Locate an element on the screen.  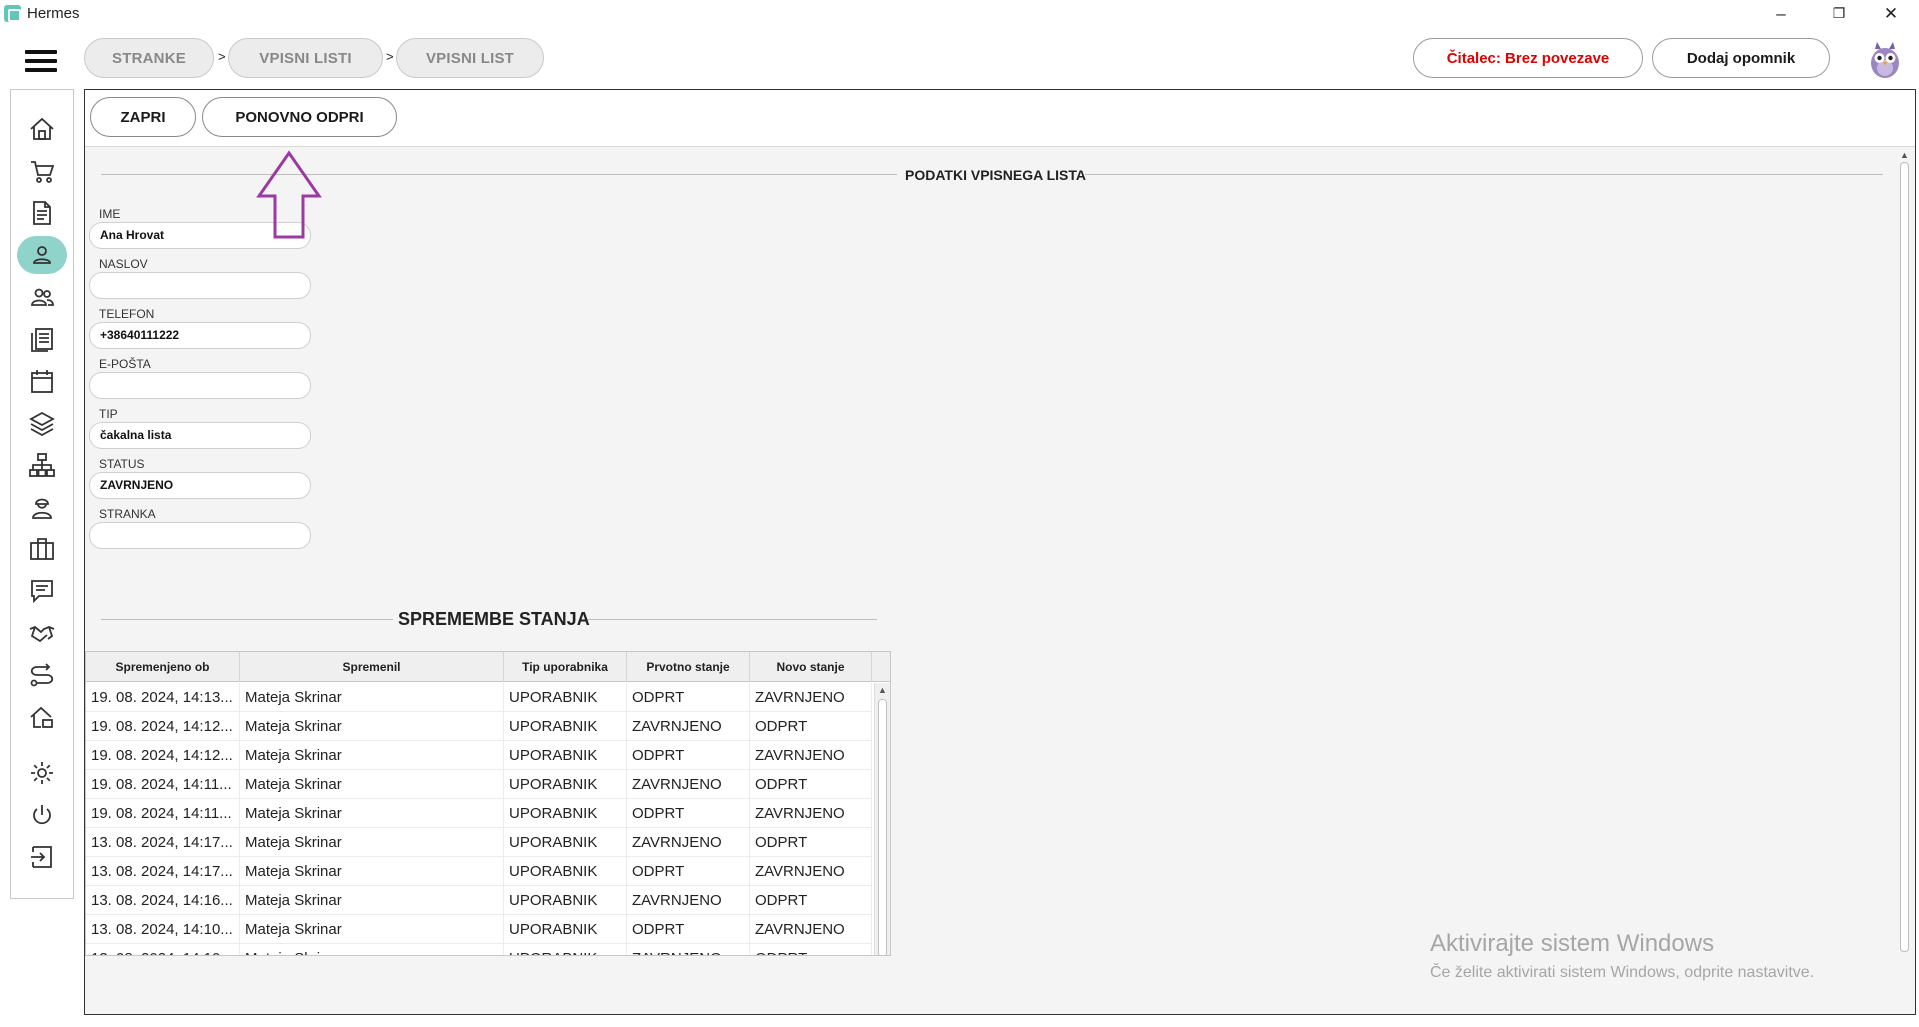
field-label-naslov: NASLOV is located at coordinates (123, 264).